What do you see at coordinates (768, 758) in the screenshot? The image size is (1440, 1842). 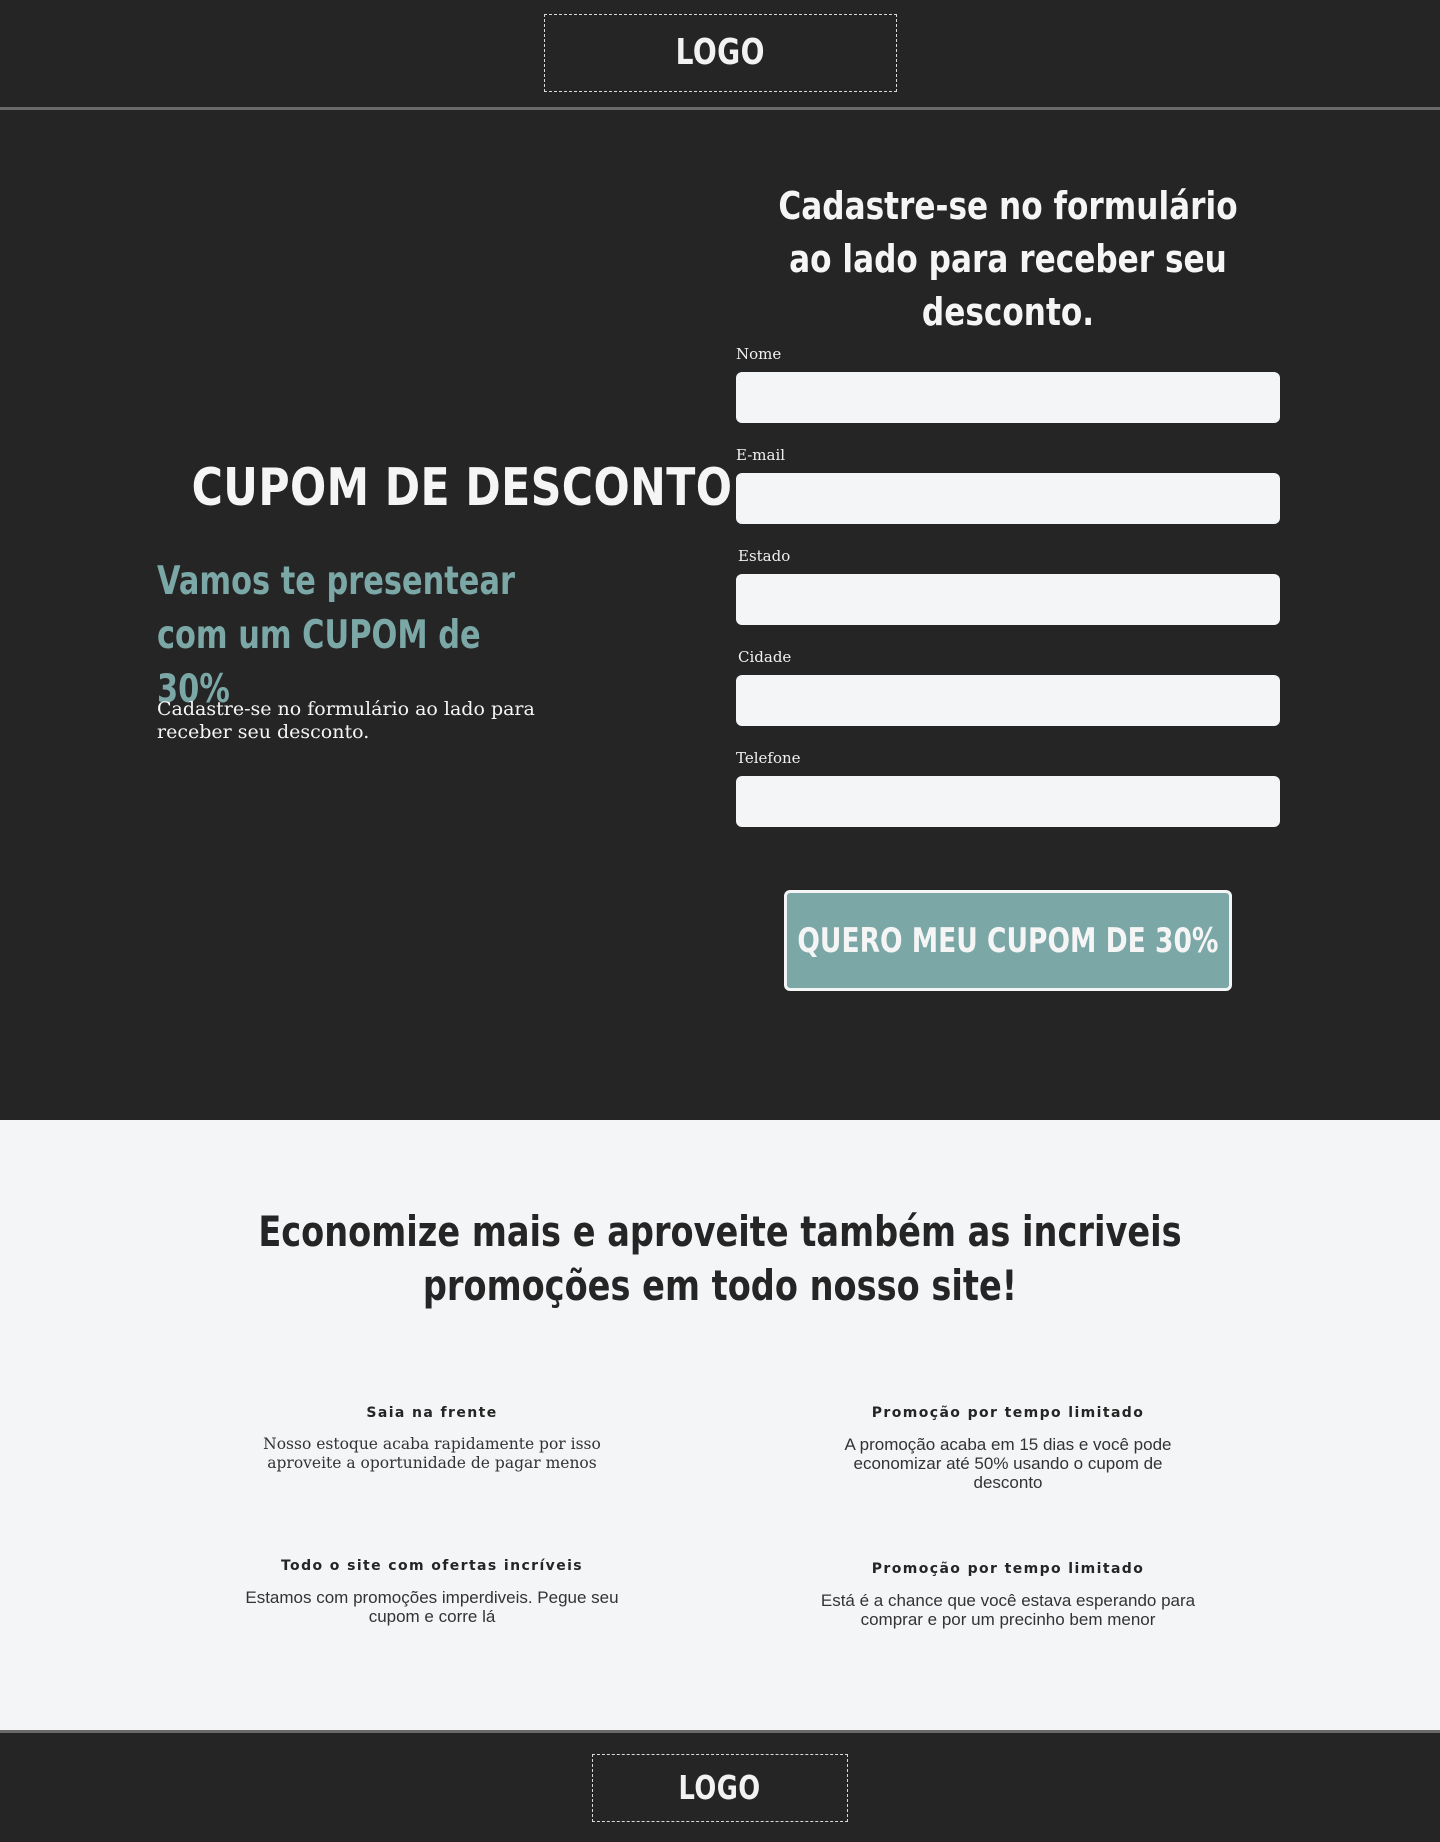 I see `phone-label: Telefone` at bounding box center [768, 758].